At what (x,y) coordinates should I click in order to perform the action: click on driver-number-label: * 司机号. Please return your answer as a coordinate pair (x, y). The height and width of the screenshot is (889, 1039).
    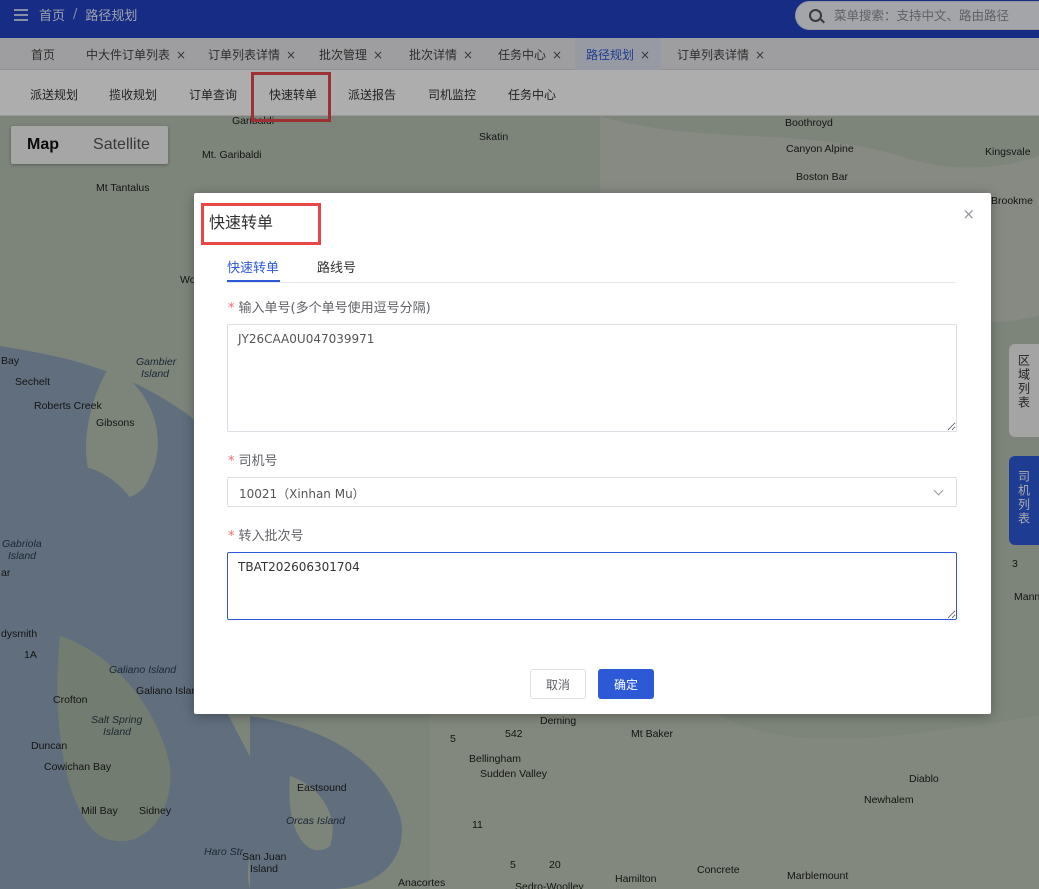
    Looking at the image, I should click on (253, 459).